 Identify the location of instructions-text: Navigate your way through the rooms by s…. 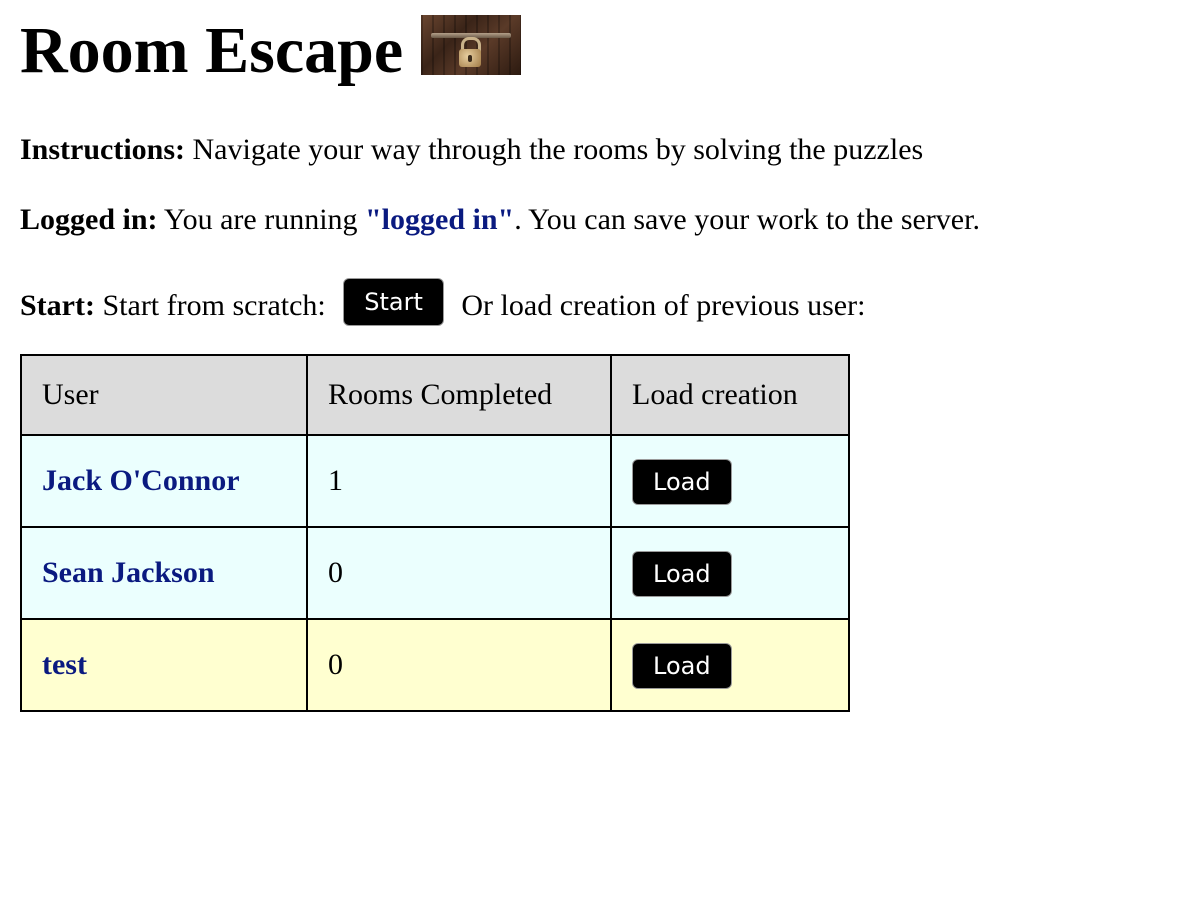
(554, 149).